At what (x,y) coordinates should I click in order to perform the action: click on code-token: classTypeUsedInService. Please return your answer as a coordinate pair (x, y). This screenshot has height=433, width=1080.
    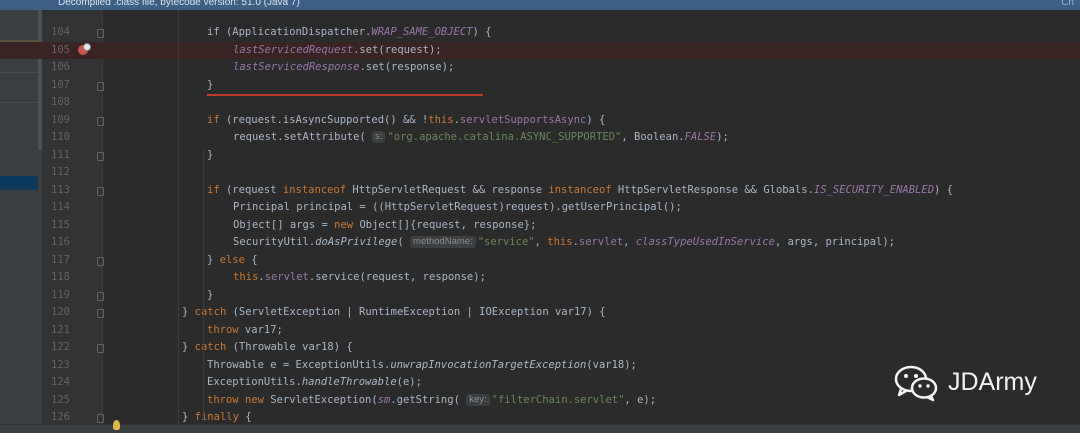
    Looking at the image, I should click on (705, 242).